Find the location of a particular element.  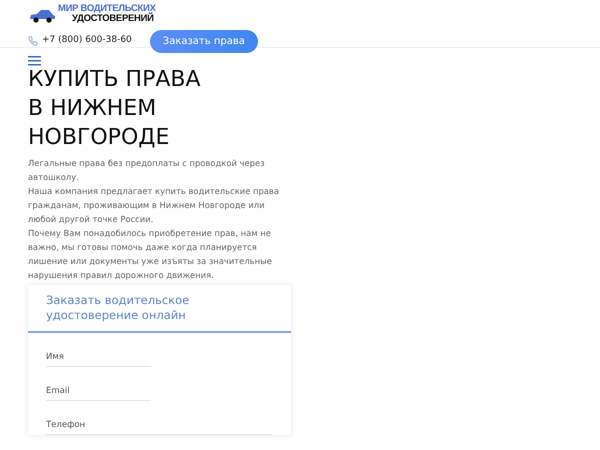

logo-text: МИР ВОДИТЕЛЬСКИХ is located at coordinates (107, 9).